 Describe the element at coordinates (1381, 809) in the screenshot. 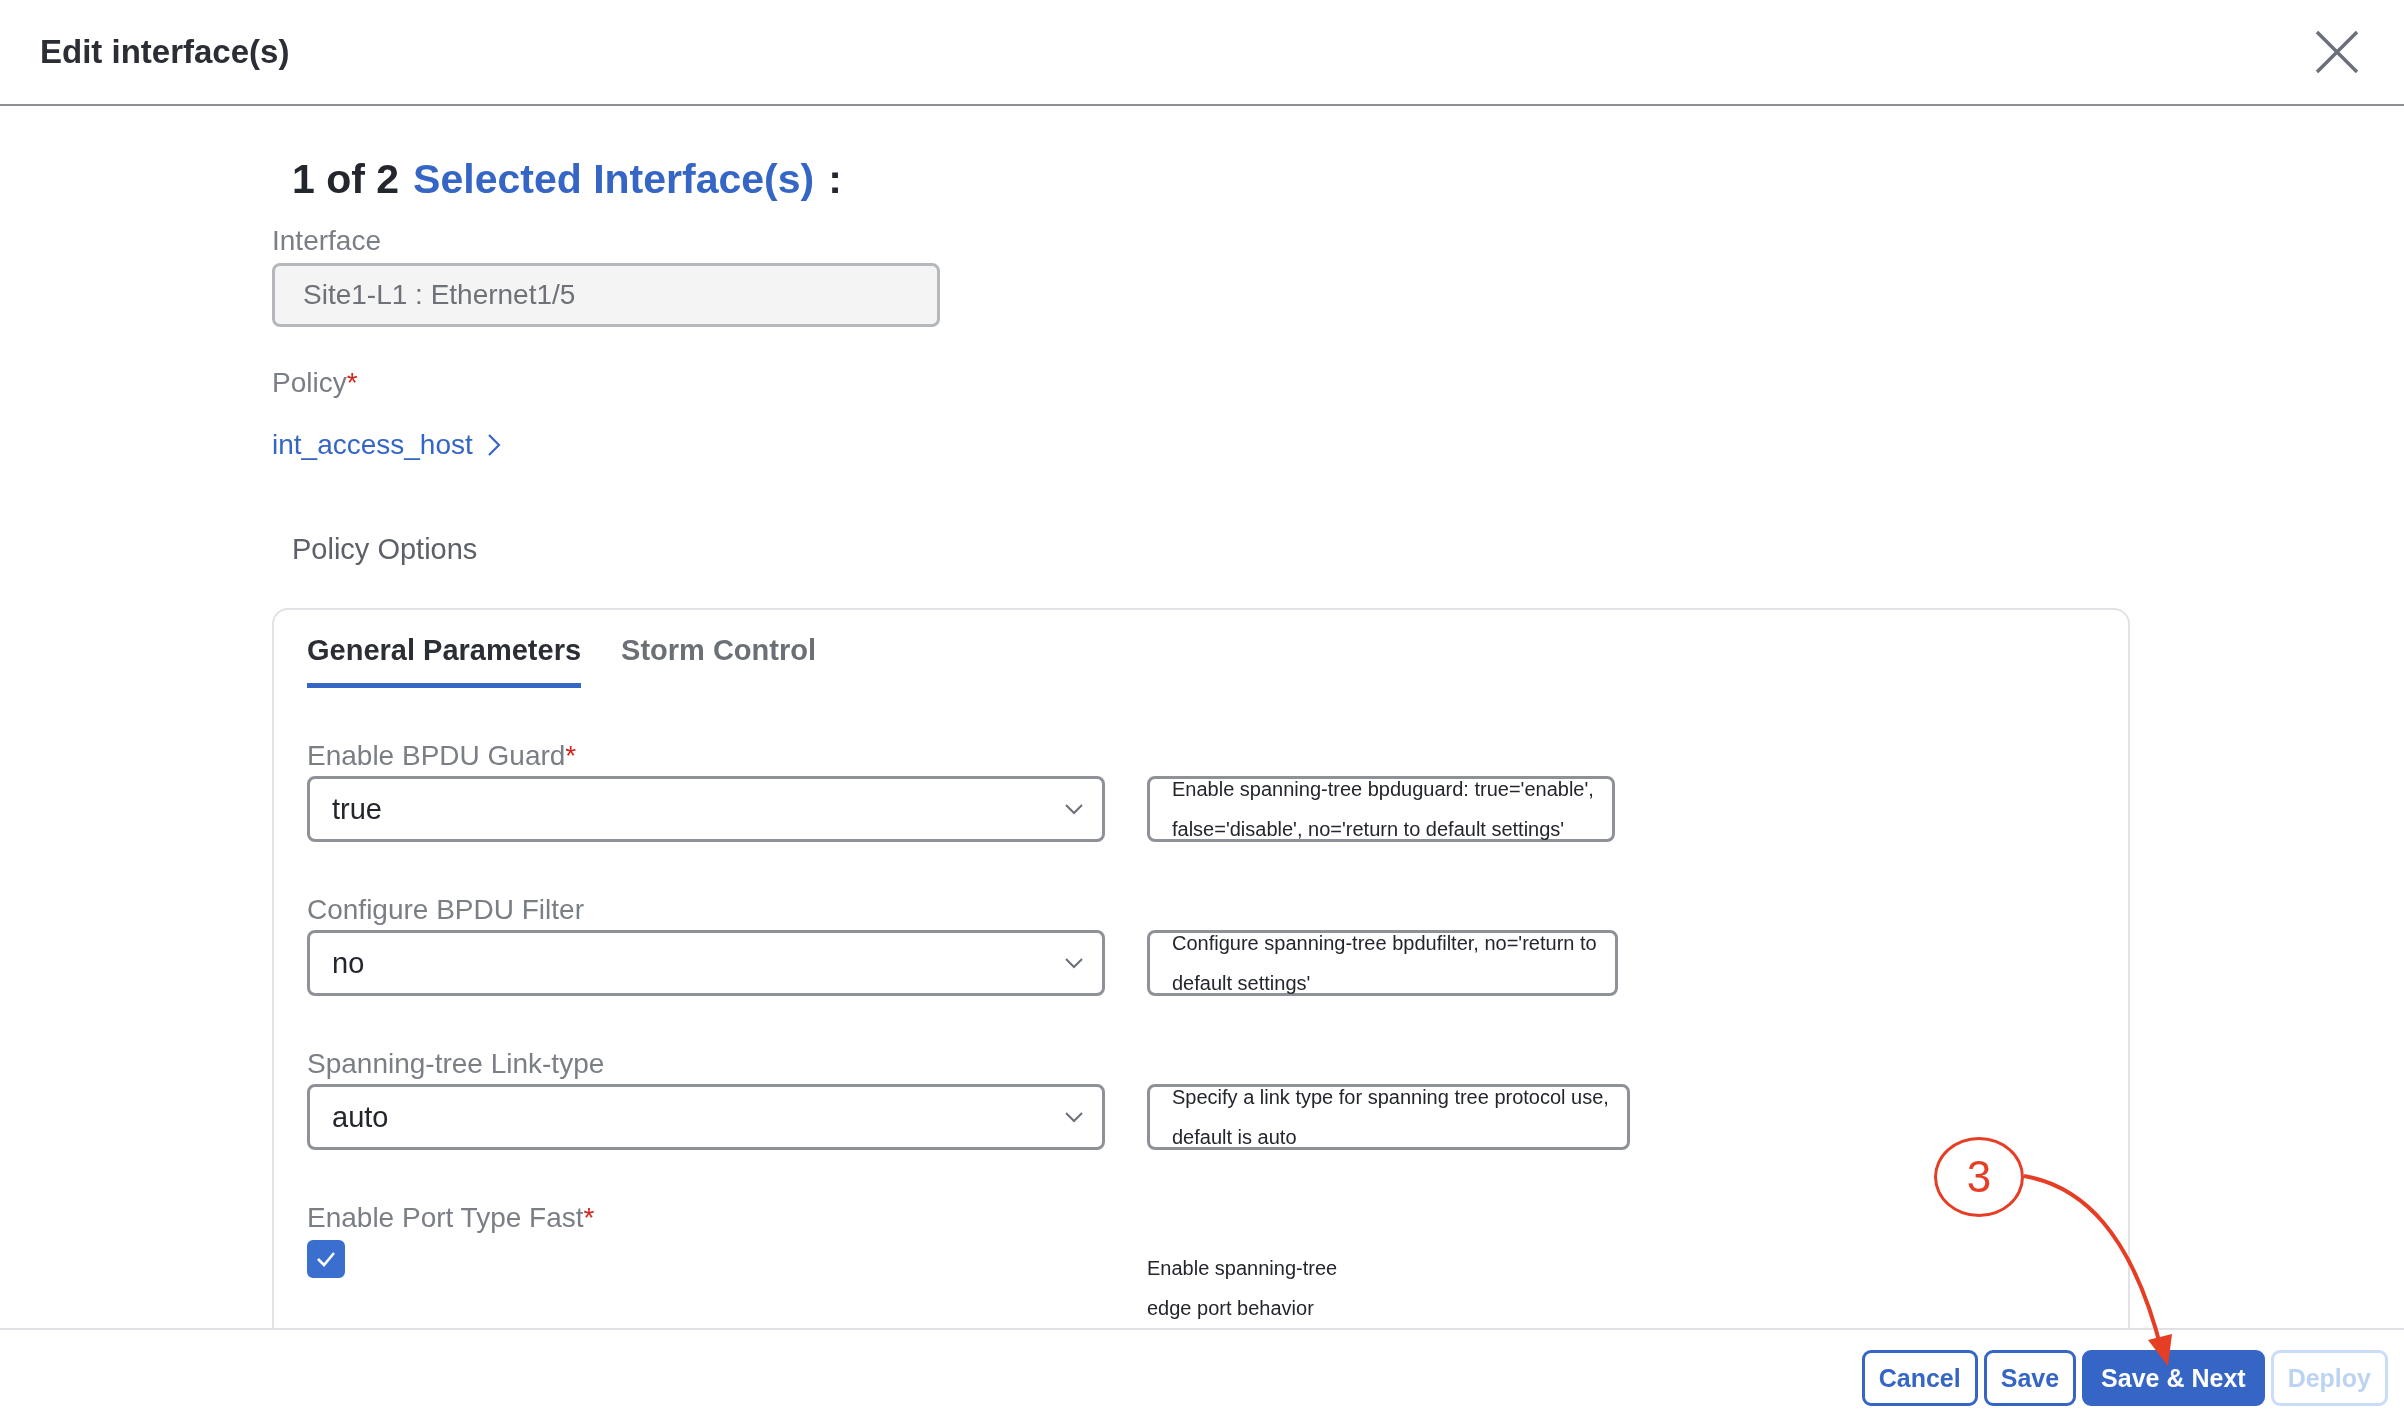

I see `help-text: Enable spanning-tree bpduguard: true='enable', false='disable', no='return to default settings'` at that location.